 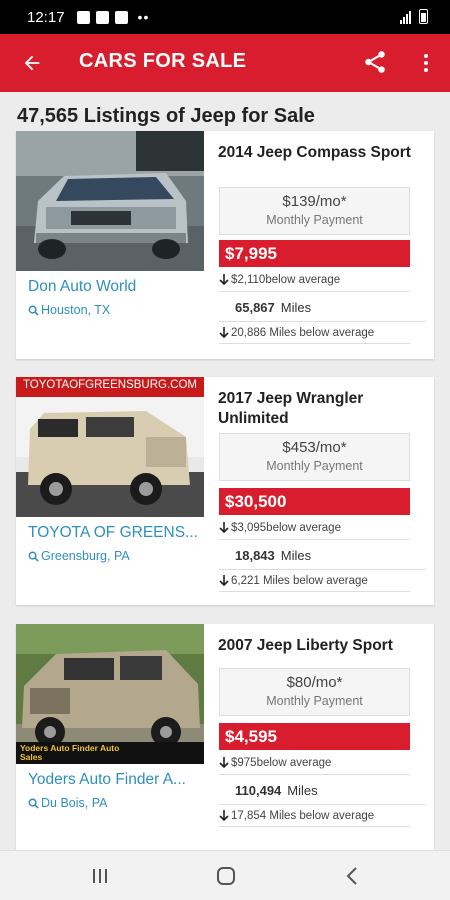 I want to click on battery-icon, so click(x=423, y=16).